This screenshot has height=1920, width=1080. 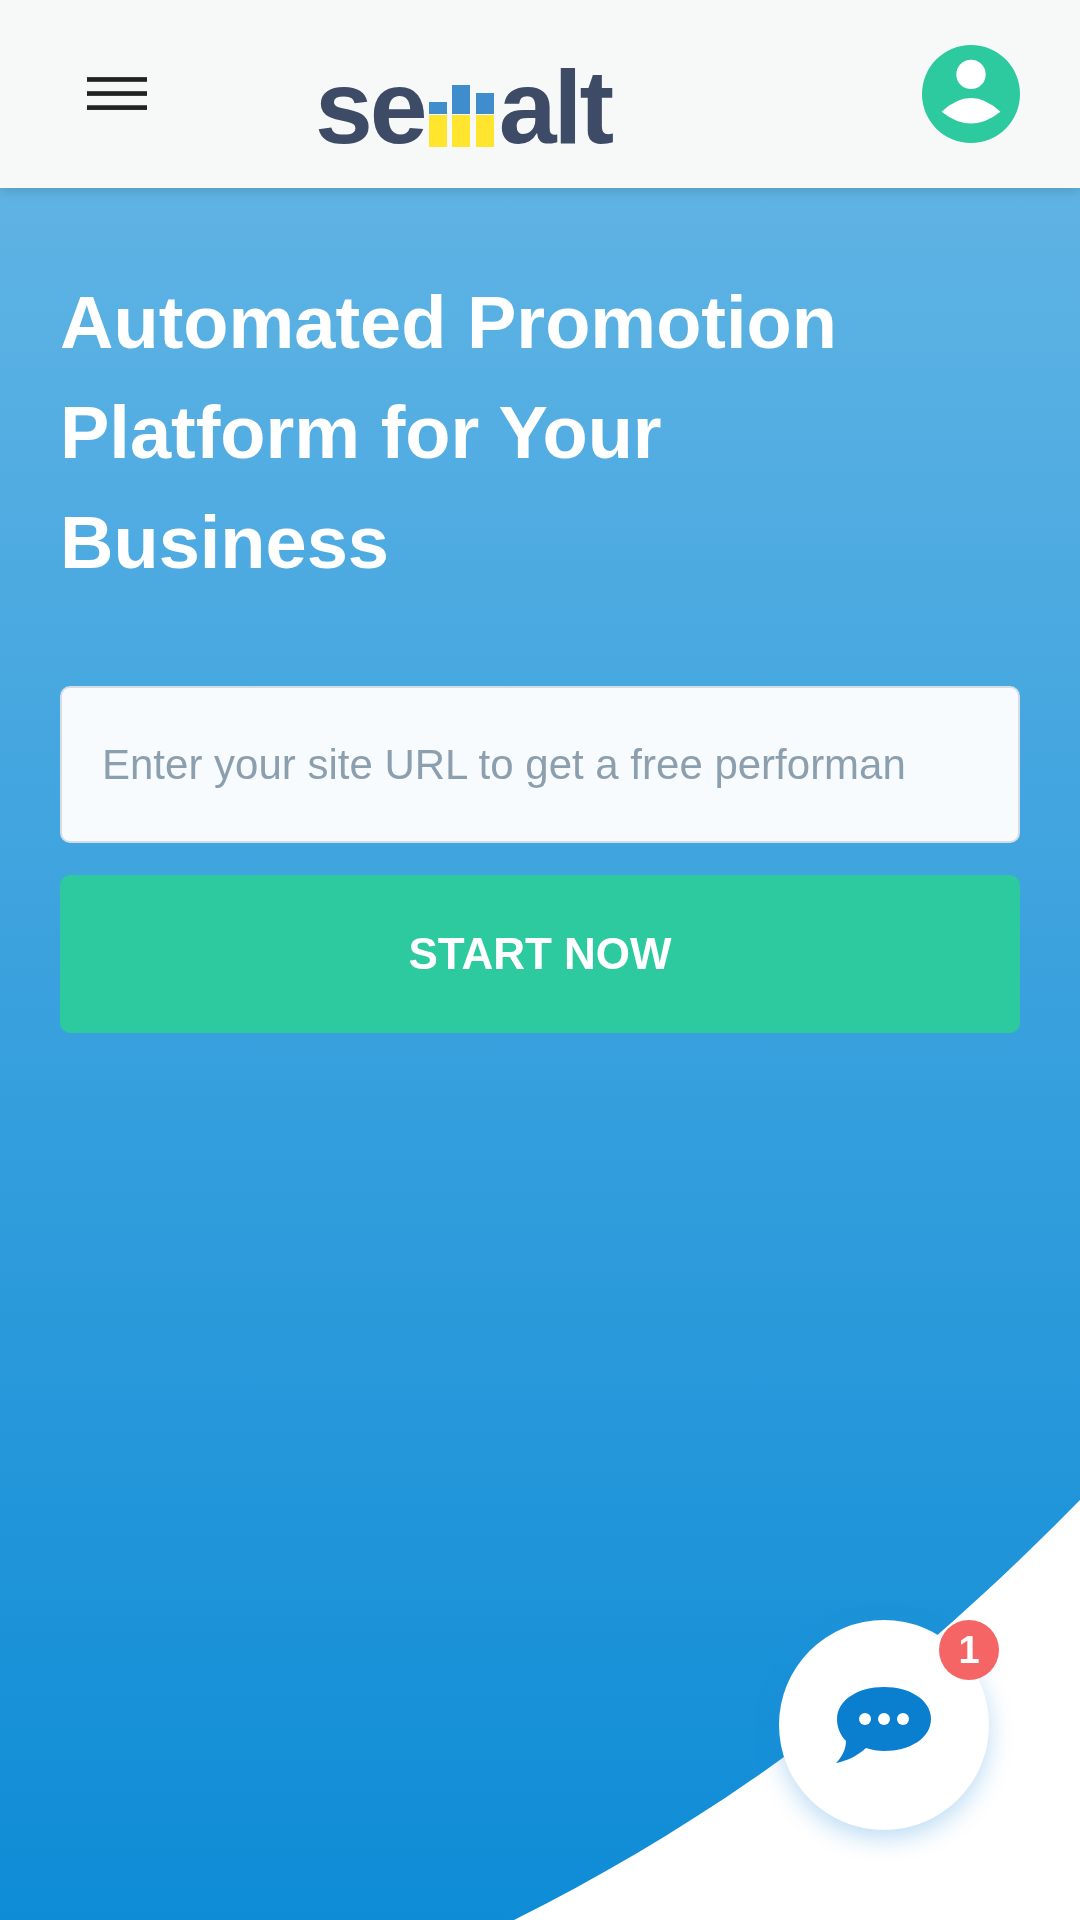 I want to click on hero-title: Automated Promotion Platform for Your Business, so click(x=449, y=433).